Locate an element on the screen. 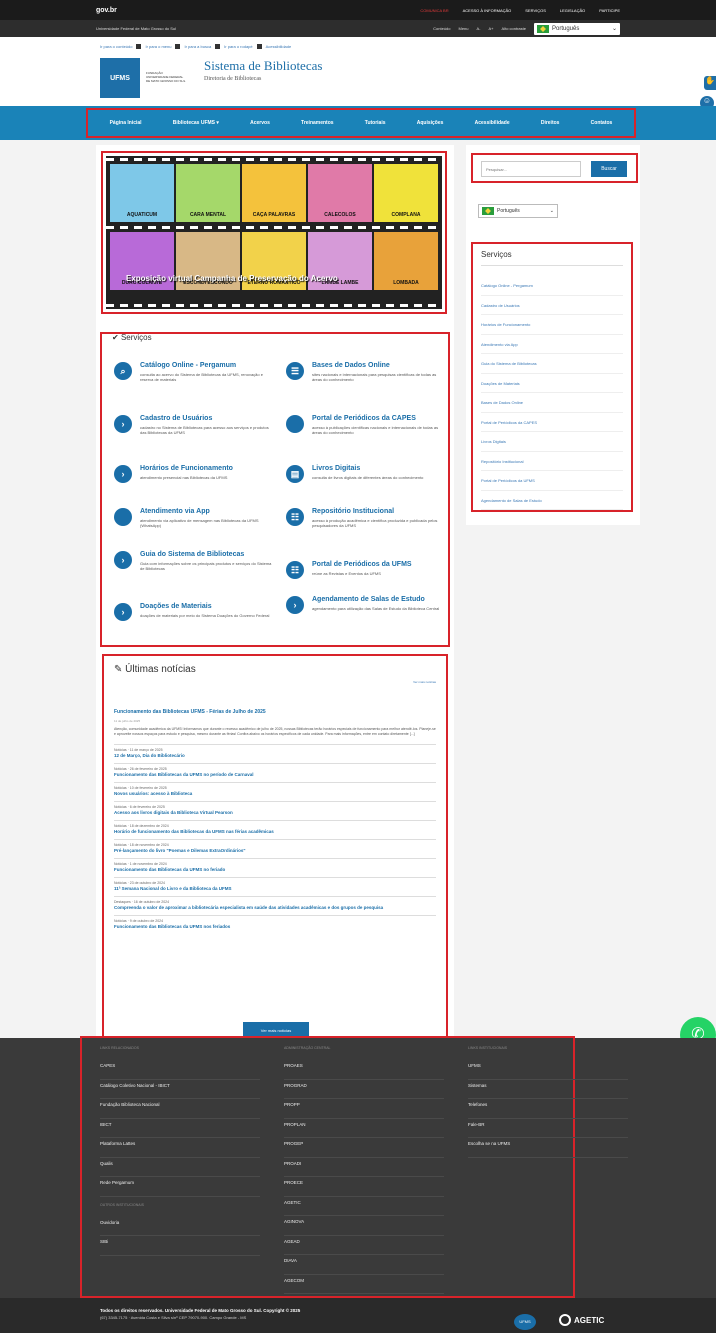 This screenshot has width=716, height=1333. site-title: Sistema de Bibliotecas is located at coordinates (263, 66).